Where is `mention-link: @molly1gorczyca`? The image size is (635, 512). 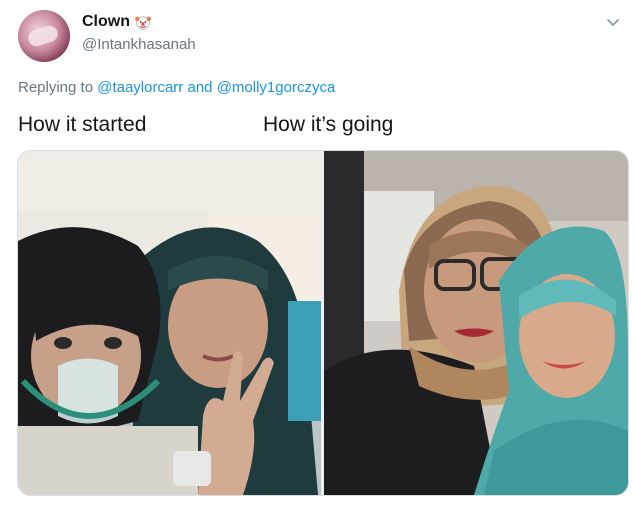 mention-link: @molly1gorczyca is located at coordinates (276, 87).